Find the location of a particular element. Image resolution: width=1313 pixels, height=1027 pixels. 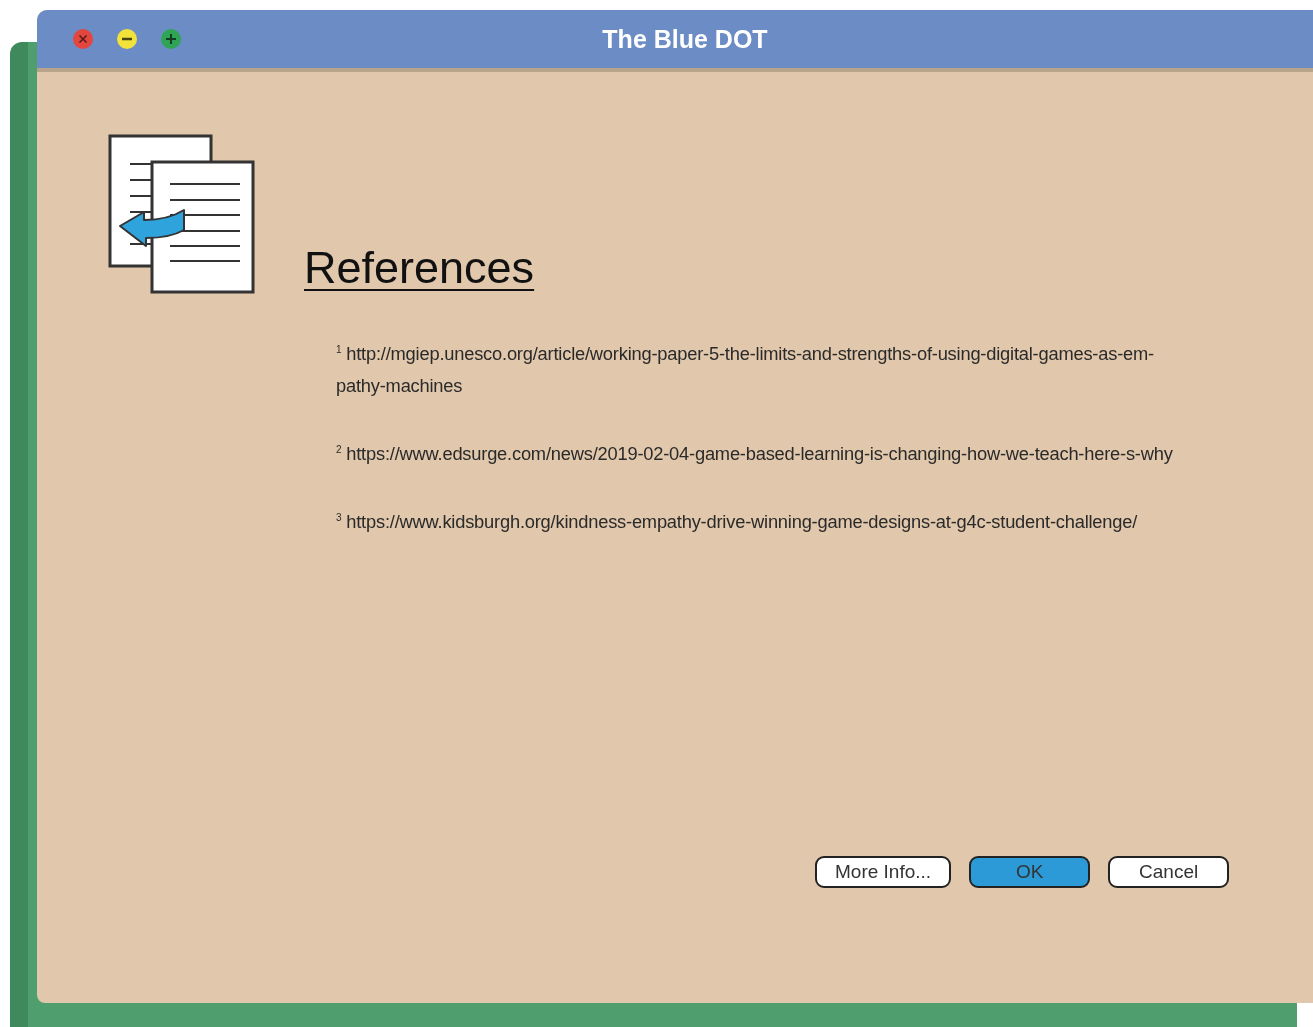

dialog-button: Cancel is located at coordinates (1169, 872).